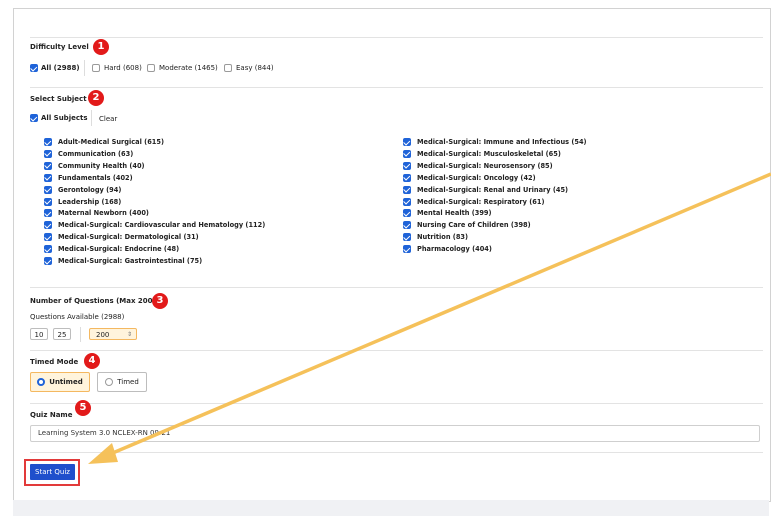  Describe the element at coordinates (447, 213) in the screenshot. I see `subject-checkbox: Mental Health (399)` at that location.